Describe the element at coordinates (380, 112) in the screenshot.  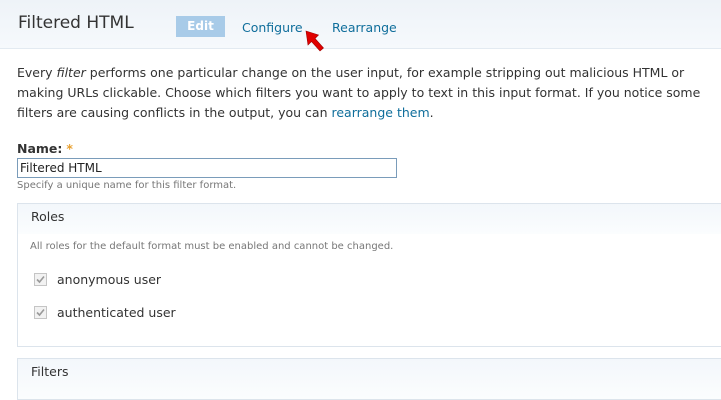
I see `rearrange-them-link: rearrange them` at that location.